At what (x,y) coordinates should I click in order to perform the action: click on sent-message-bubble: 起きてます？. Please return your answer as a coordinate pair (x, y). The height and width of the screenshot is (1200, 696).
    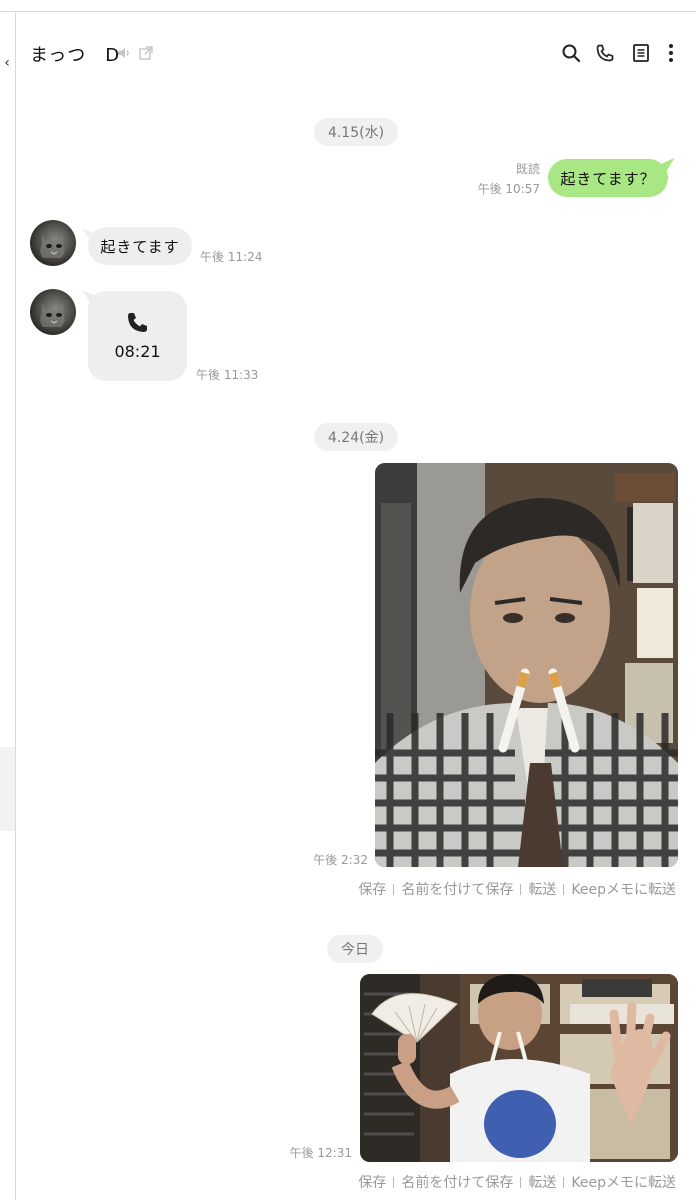
    Looking at the image, I should click on (608, 178).